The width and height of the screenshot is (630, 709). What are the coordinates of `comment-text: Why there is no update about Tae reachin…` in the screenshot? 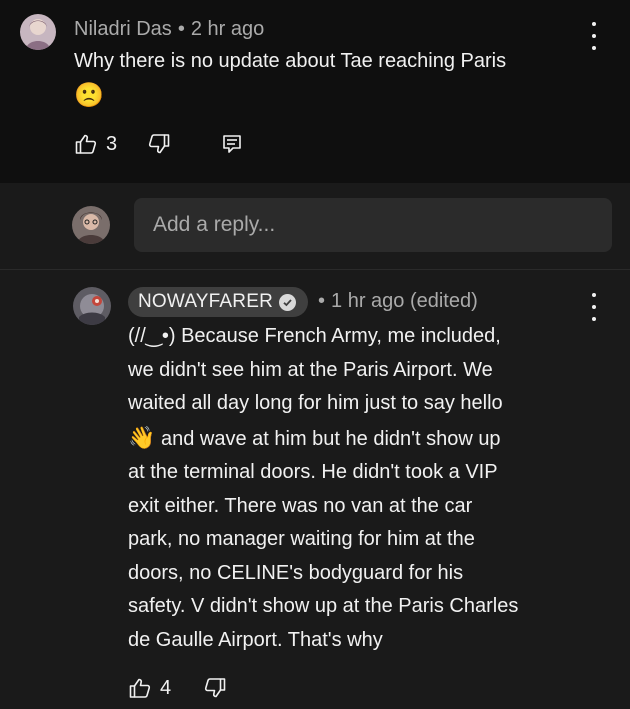 It's located at (334, 78).